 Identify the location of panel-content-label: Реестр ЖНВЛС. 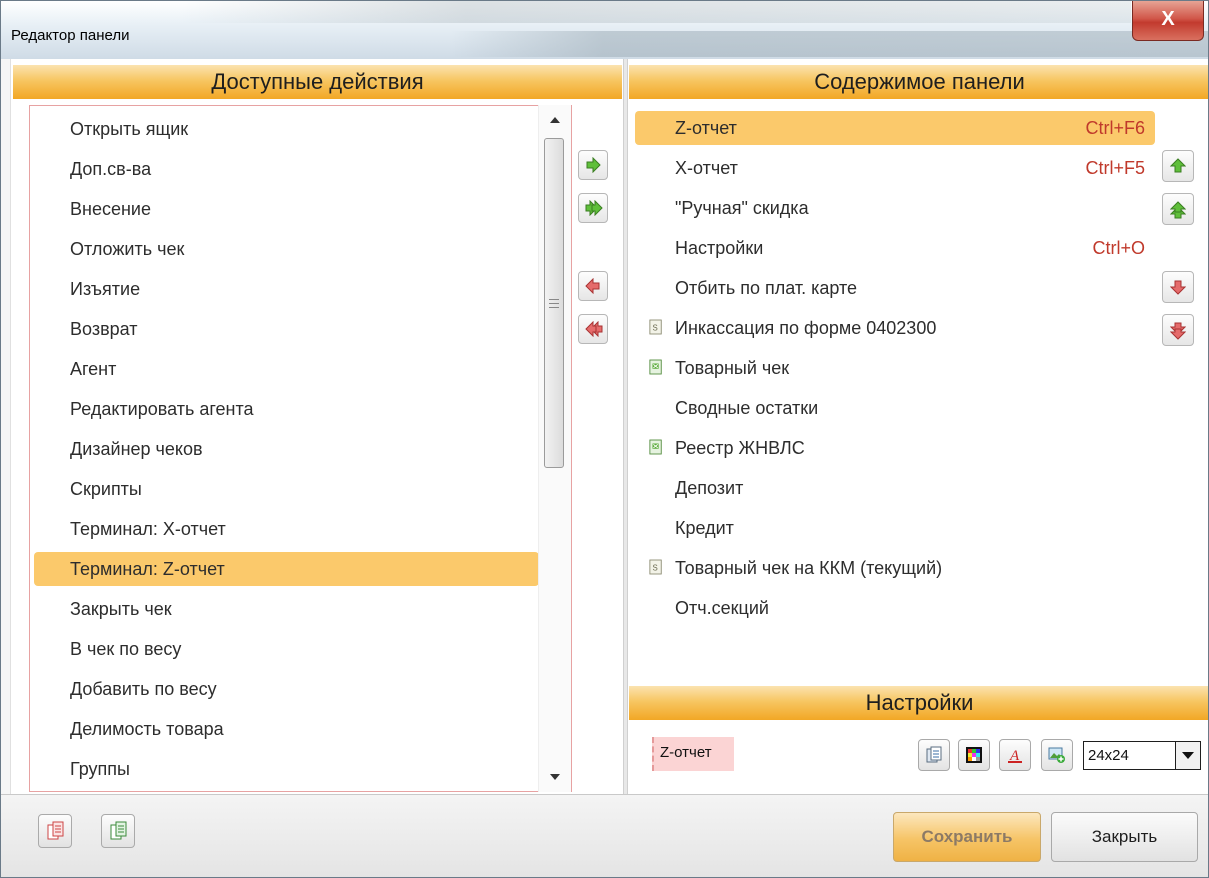
(740, 448).